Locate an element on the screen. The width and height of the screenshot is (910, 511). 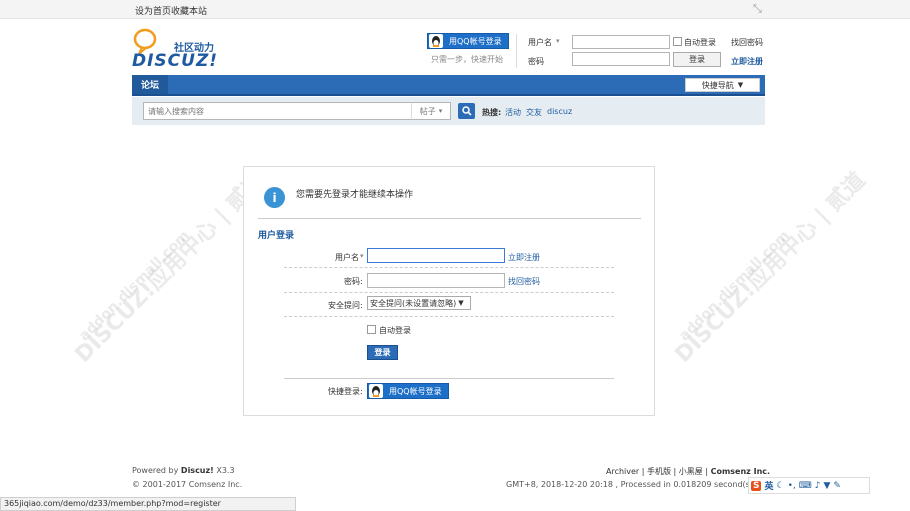
qq-hint: 只需一步，快速开始 is located at coordinates (467, 59).